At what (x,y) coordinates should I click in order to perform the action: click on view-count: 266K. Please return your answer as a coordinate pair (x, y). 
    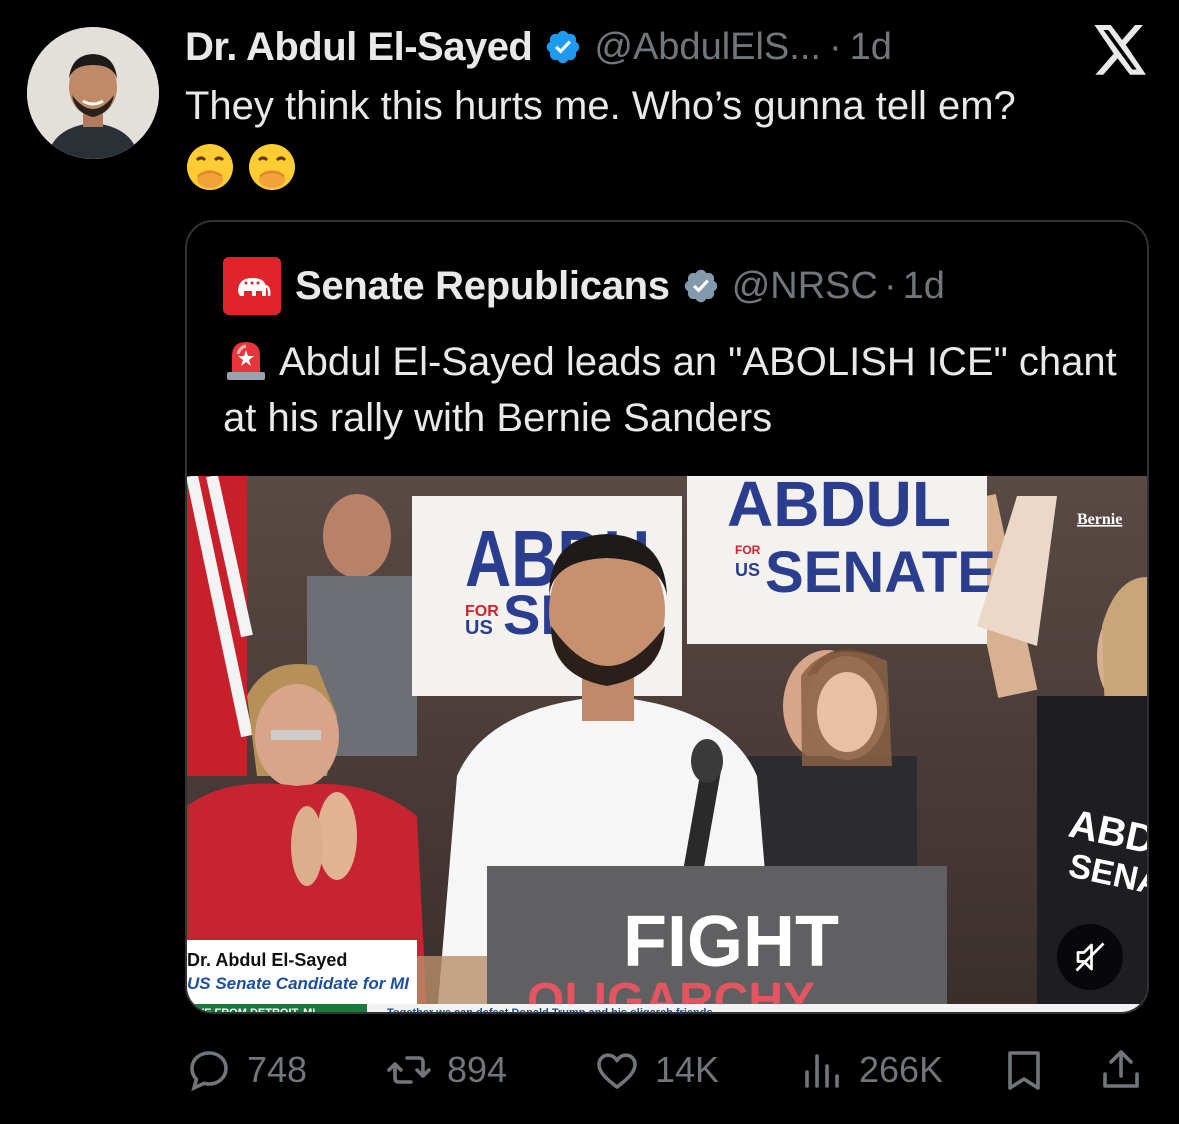
    Looking at the image, I should click on (901, 1069).